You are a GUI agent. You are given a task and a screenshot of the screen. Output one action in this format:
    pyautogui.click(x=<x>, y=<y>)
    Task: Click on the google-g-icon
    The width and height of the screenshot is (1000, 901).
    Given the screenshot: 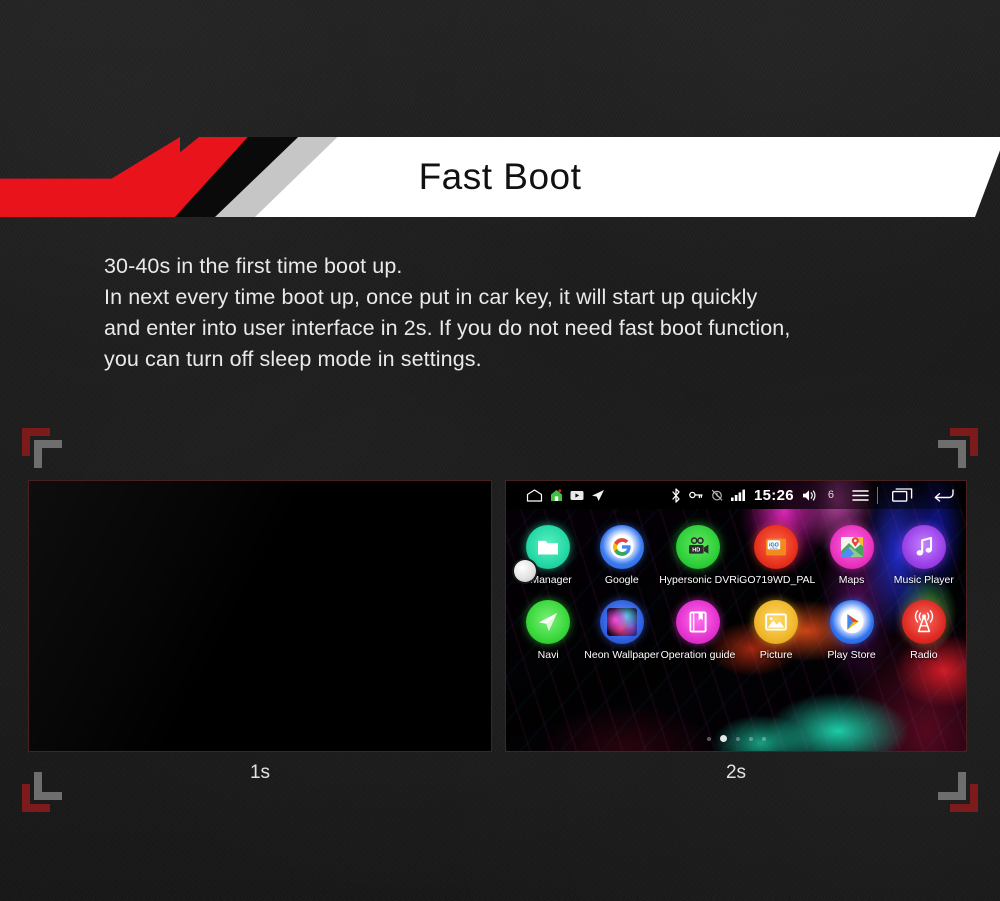 What is the action you would take?
    pyautogui.click(x=621, y=547)
    